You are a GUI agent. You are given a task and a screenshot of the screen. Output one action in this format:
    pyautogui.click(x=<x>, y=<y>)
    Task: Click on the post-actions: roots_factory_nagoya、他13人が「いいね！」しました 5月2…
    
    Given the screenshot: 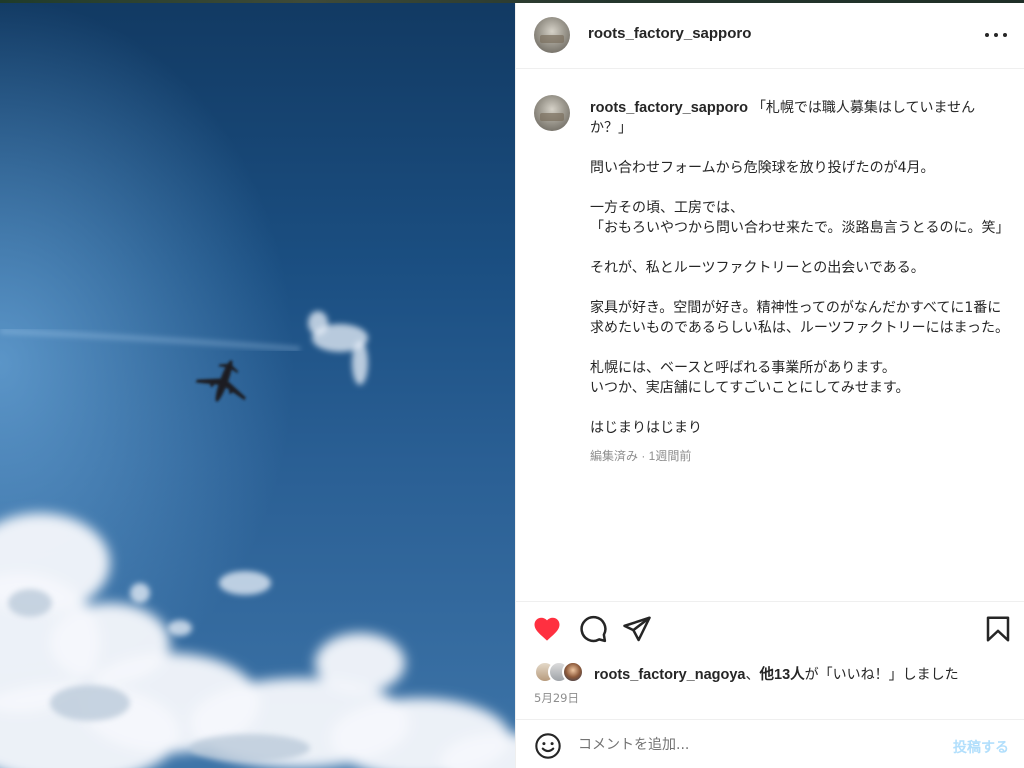 What is the action you would take?
    pyautogui.click(x=770, y=660)
    